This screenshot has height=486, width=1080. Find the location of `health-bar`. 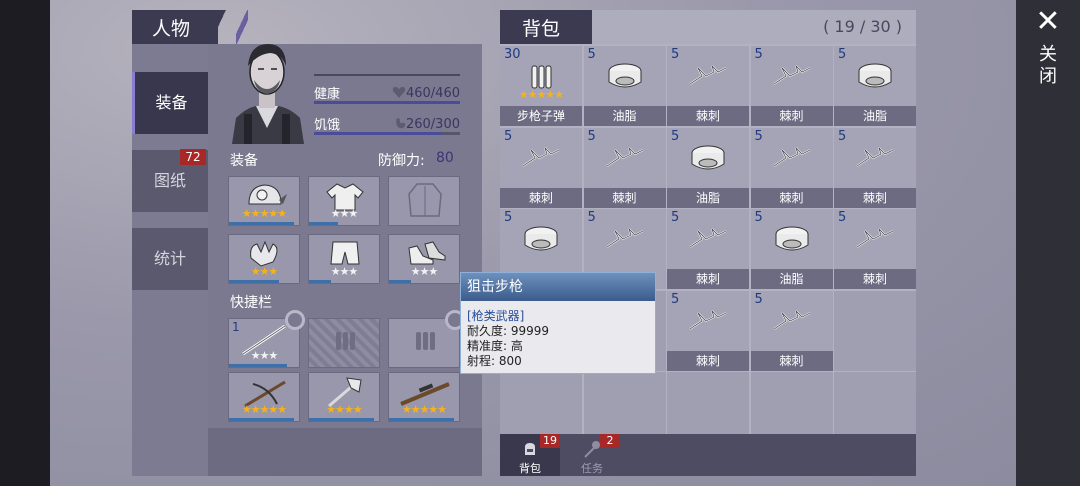

health-bar is located at coordinates (387, 102).